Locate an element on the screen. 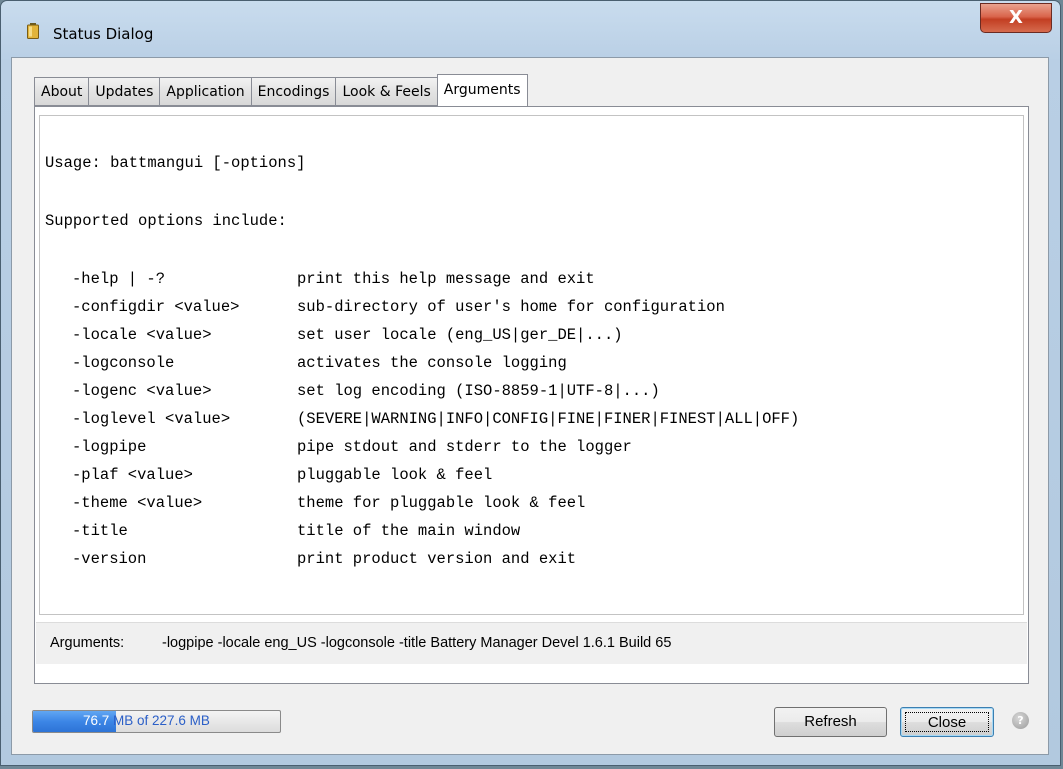  option-description: title of the main window is located at coordinates (409, 531).